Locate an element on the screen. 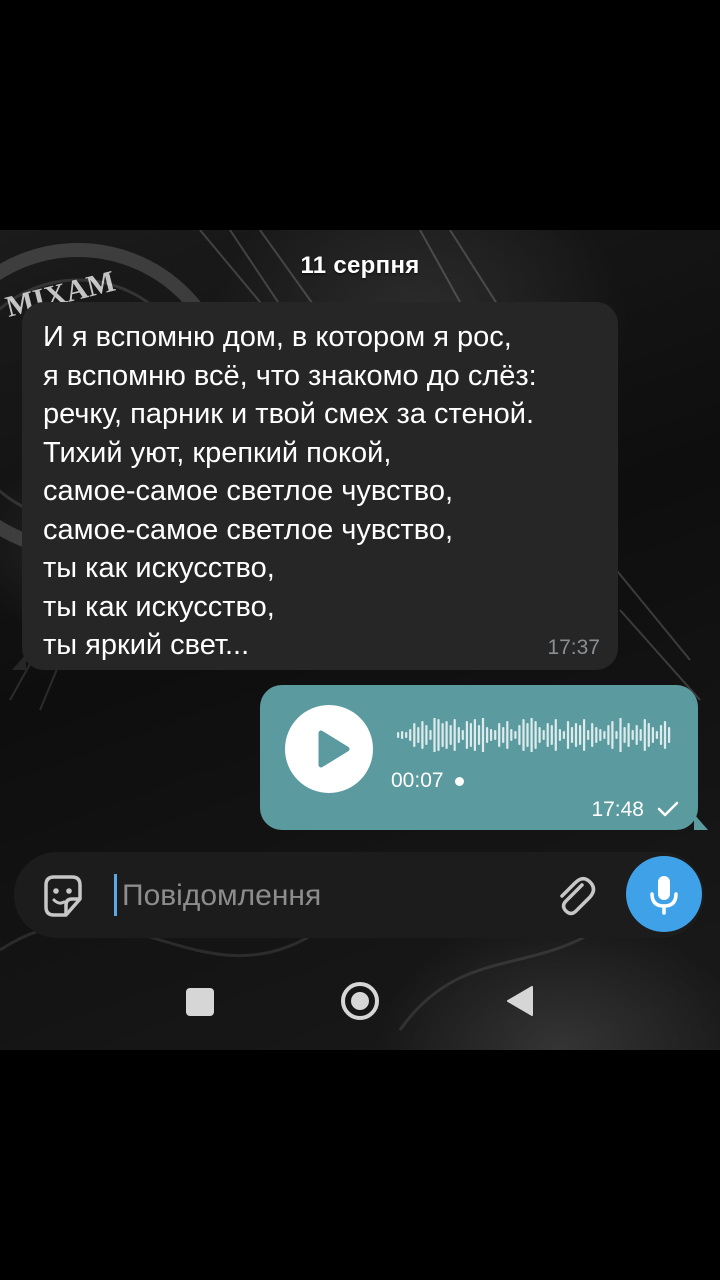  microphone-icon is located at coordinates (664, 895).